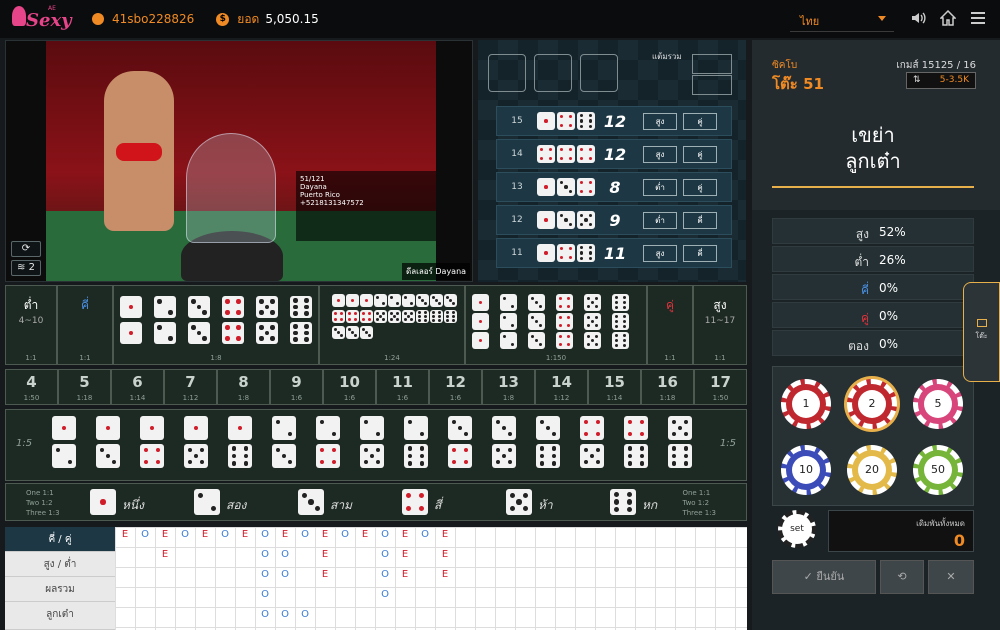  What do you see at coordinates (190, 398) in the screenshot?
I see `odds-label: 1:12` at bounding box center [190, 398].